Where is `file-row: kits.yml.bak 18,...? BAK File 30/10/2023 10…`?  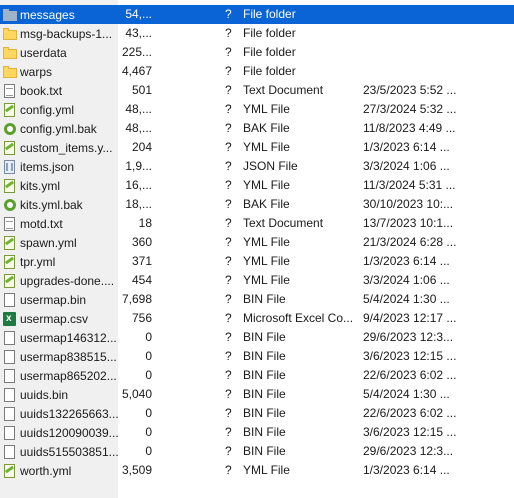
file-row: kits.yml.bak 18,...? BAK File 30/10/2023 10… is located at coordinates (257, 204).